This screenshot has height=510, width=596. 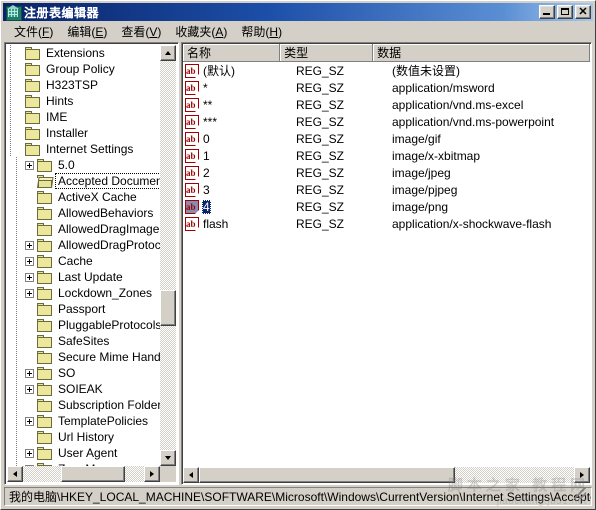 I want to click on value-row-6: ab 1 REG_SZ image/x-xbitmap, so click(x=386, y=155).